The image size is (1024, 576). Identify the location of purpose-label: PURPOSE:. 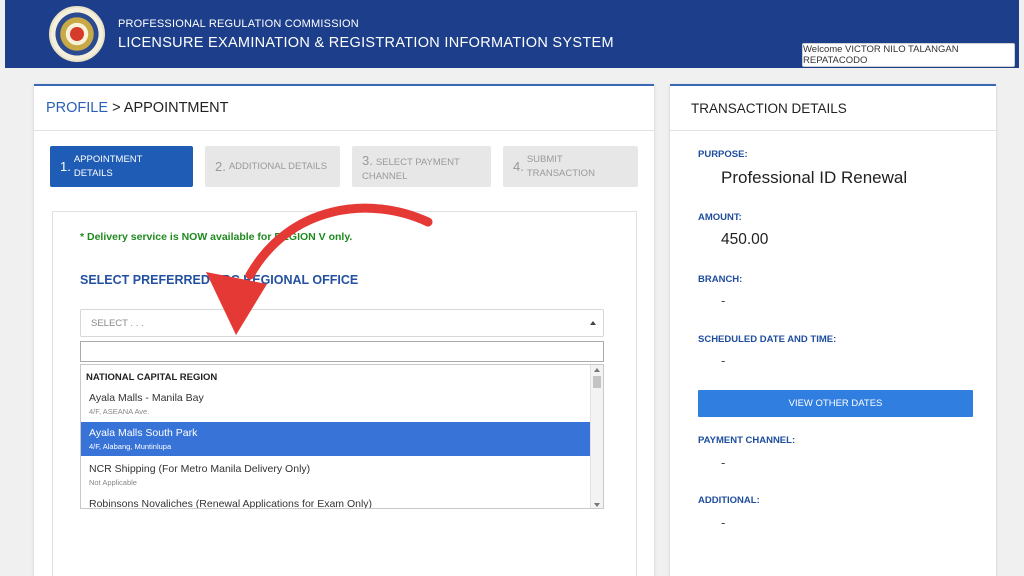
(723, 154).